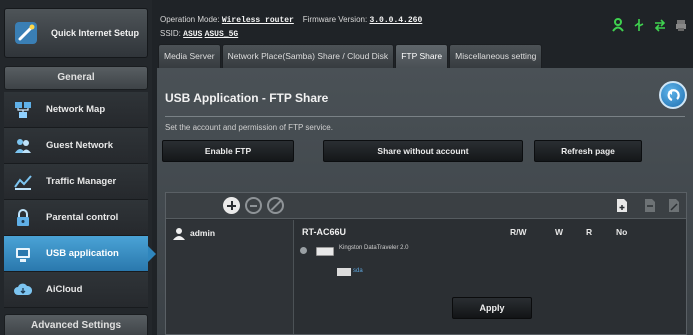 This screenshot has width=693, height=335. Describe the element at coordinates (229, 233) in the screenshot. I see `account-item-admin: admin` at that location.